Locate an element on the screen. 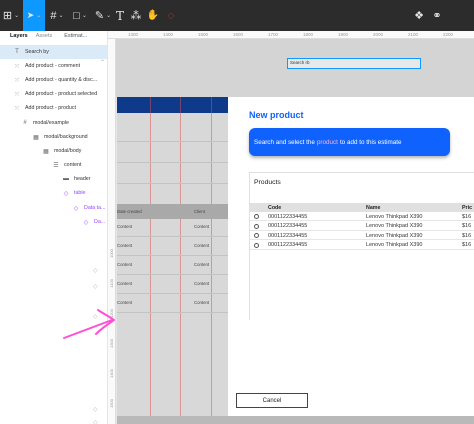  layer-row: T Search by is located at coordinates (53, 52).